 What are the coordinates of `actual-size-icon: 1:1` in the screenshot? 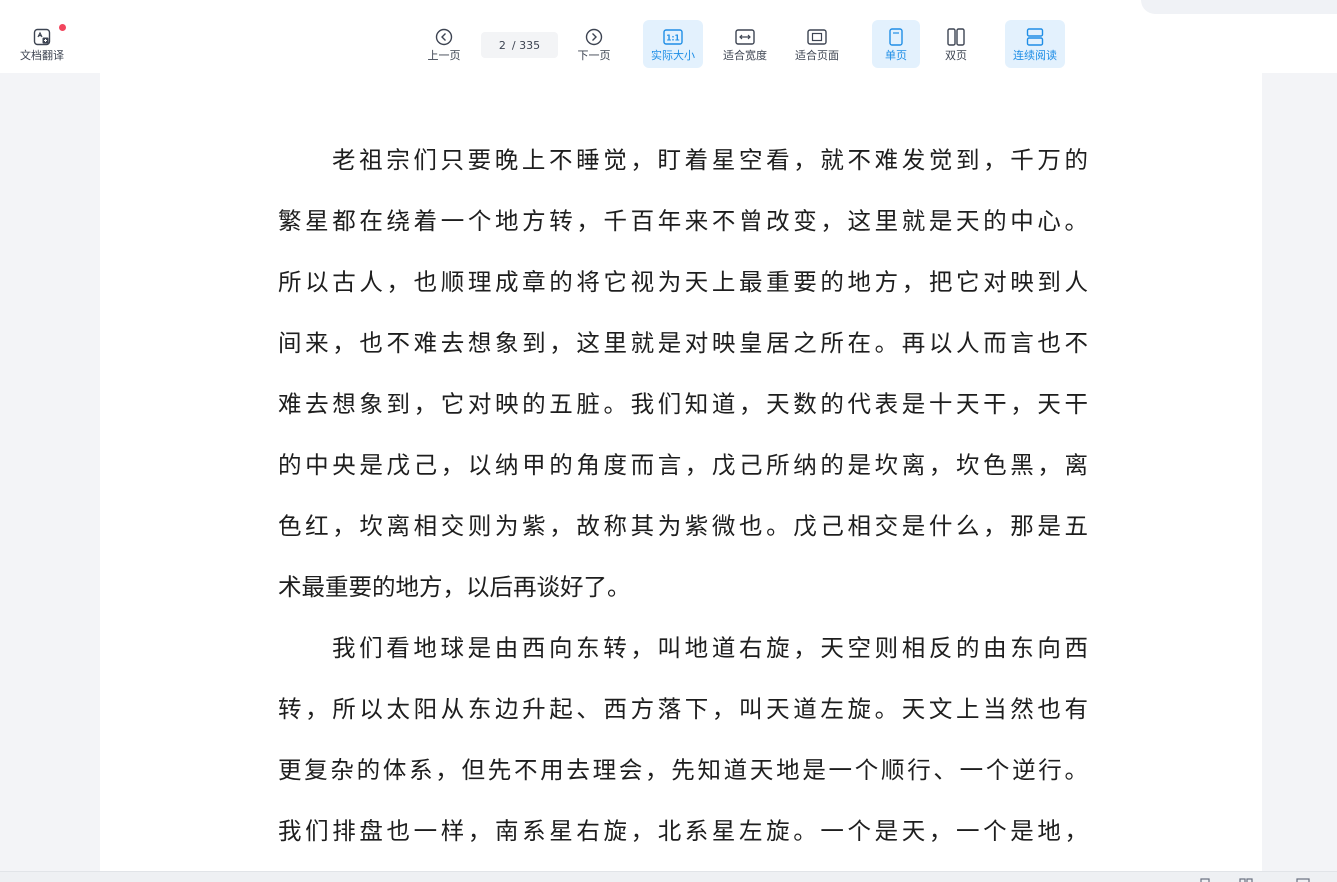 It's located at (673, 37).